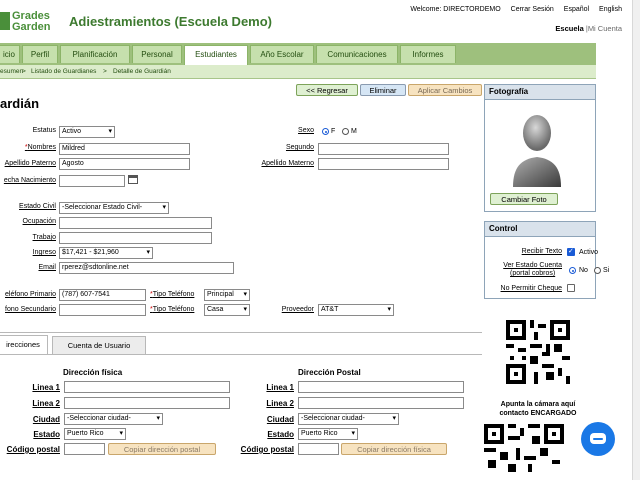 Image resolution: width=640 pixels, height=483 pixels. What do you see at coordinates (394, 449) in the screenshot?
I see `copy-fisica-button: Copiar dirección física` at bounding box center [394, 449].